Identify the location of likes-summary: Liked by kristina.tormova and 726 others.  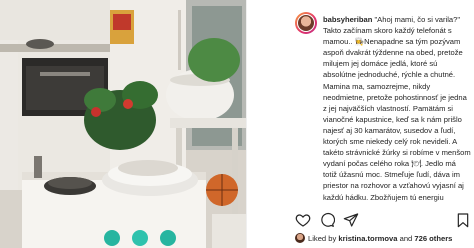
(383, 238).